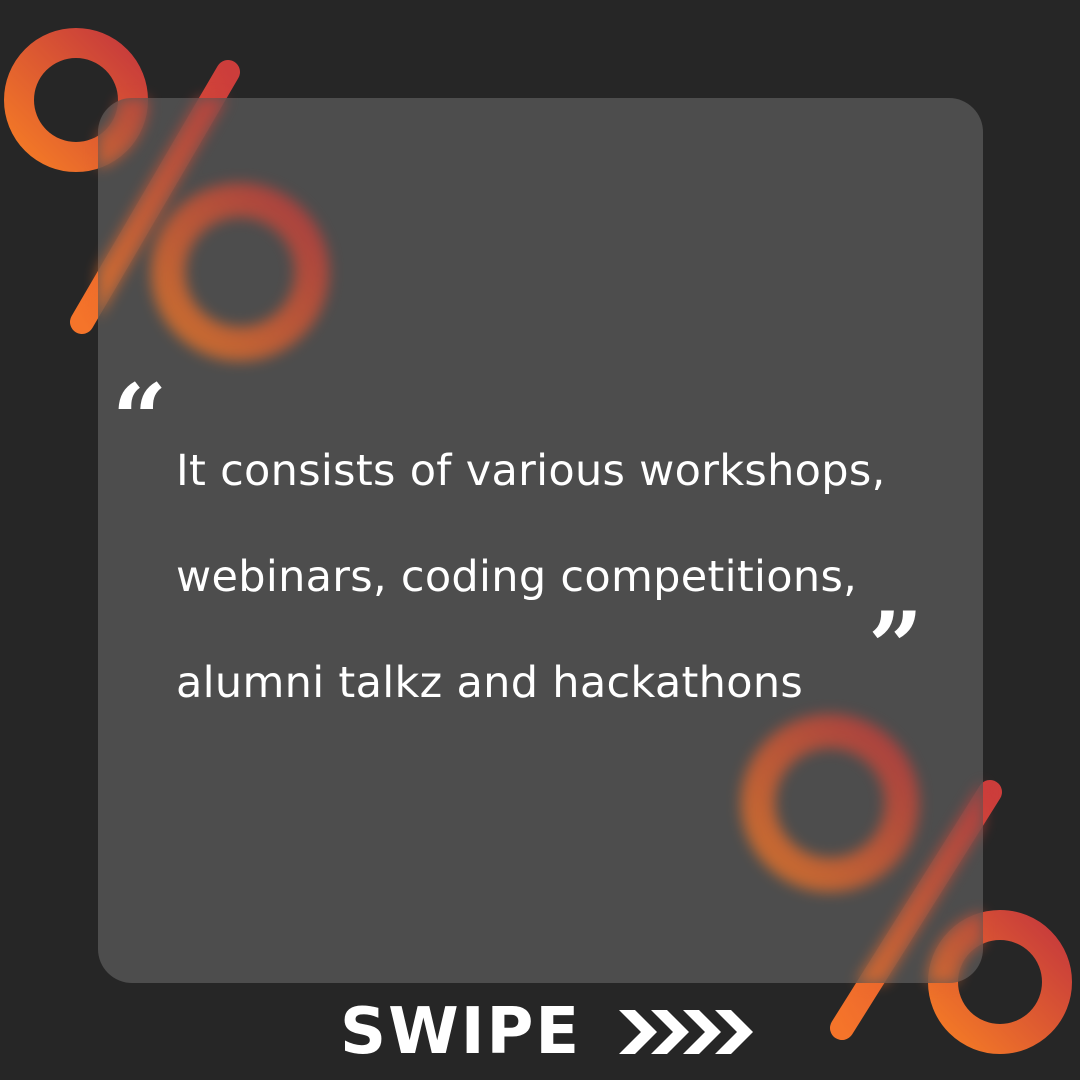 The height and width of the screenshot is (1080, 1080). What do you see at coordinates (461, 1032) in the screenshot?
I see `swipe-label: SWIPE` at bounding box center [461, 1032].